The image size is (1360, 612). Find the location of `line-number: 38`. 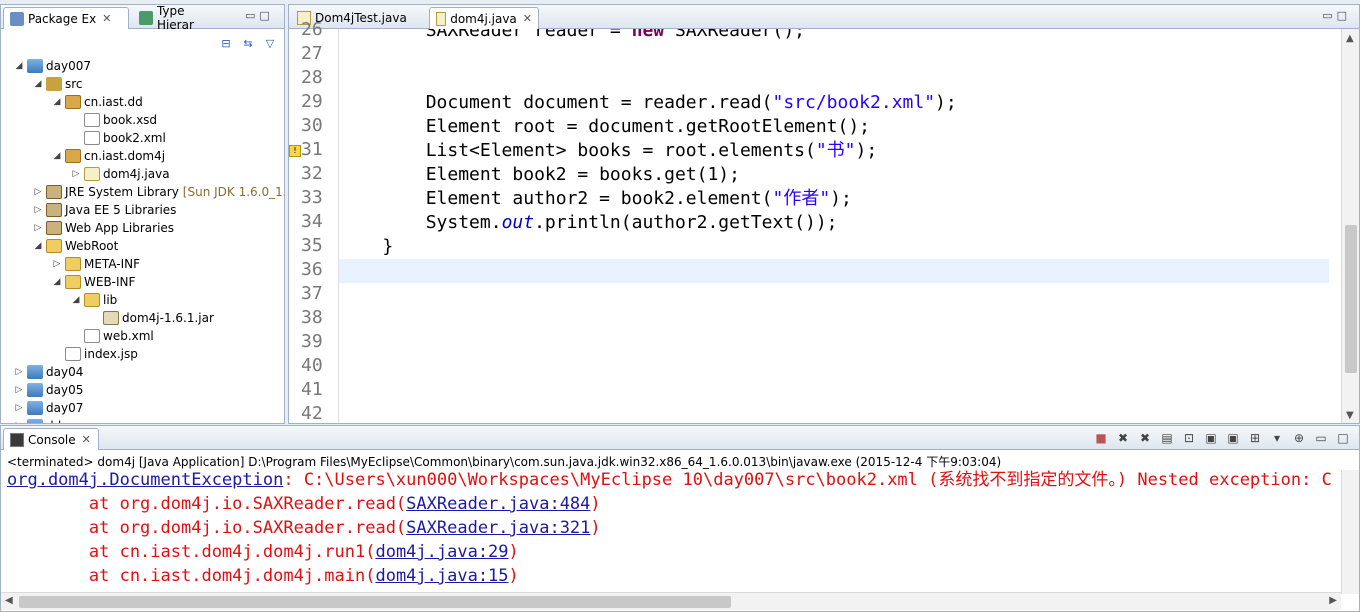

line-number: 38 is located at coordinates (312, 317).